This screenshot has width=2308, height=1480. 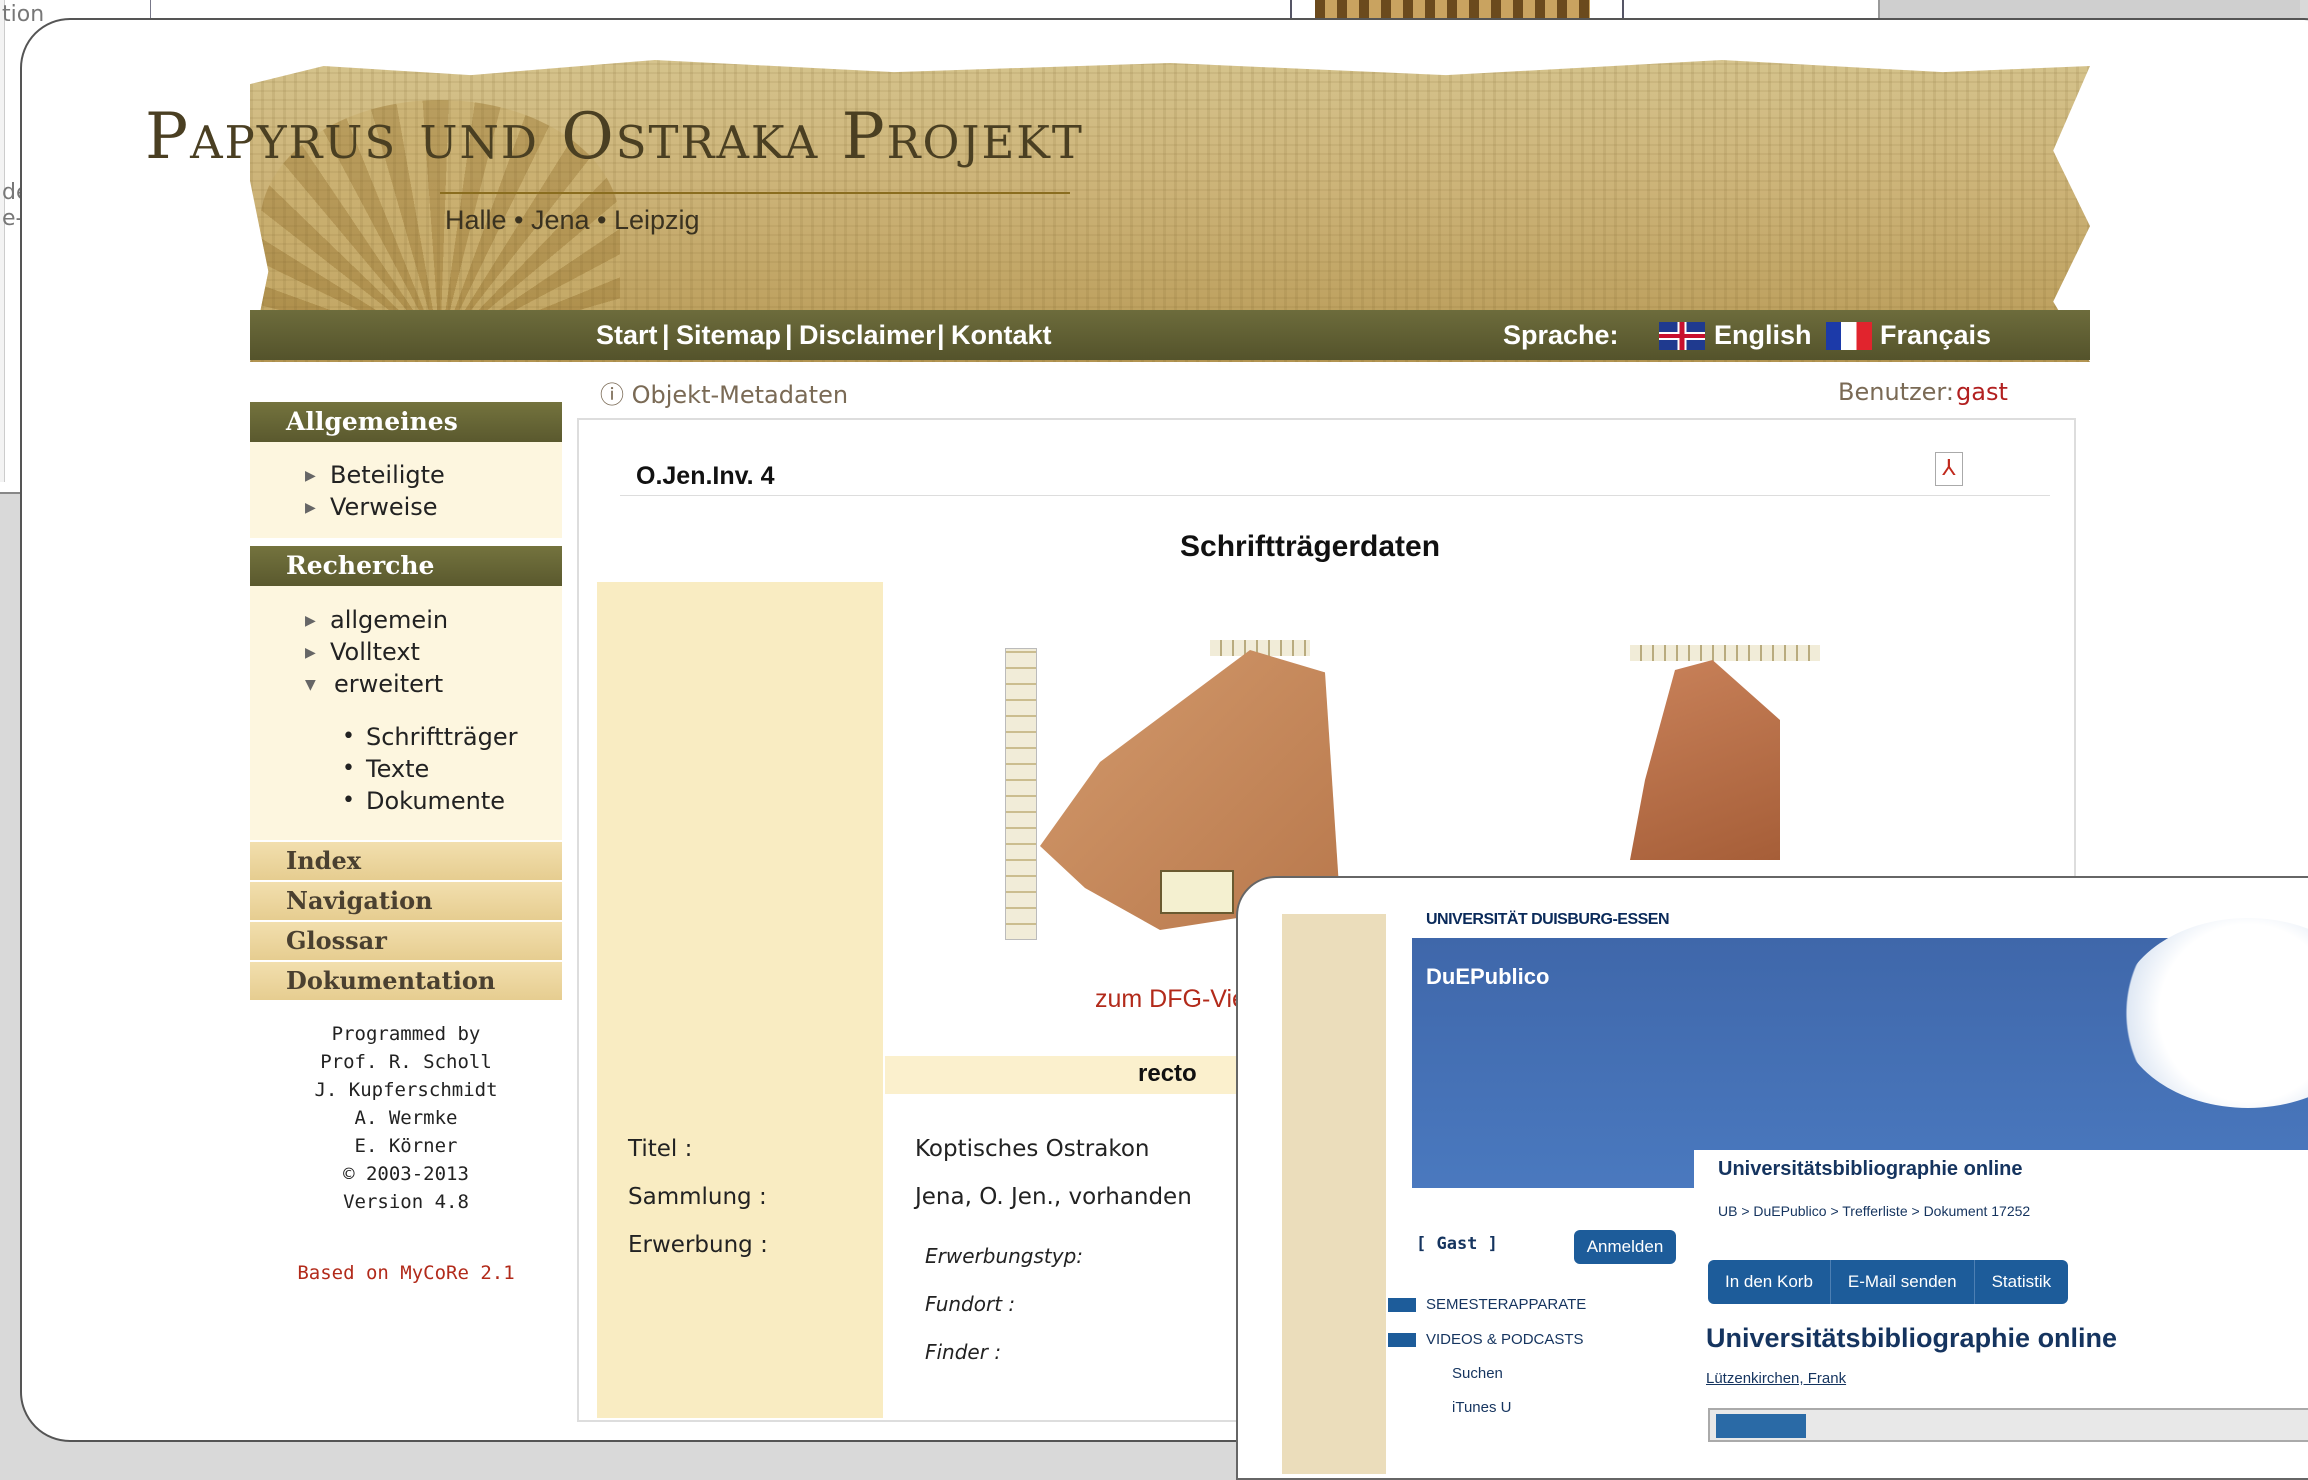 I want to click on title-underline, so click(x=755, y=193).